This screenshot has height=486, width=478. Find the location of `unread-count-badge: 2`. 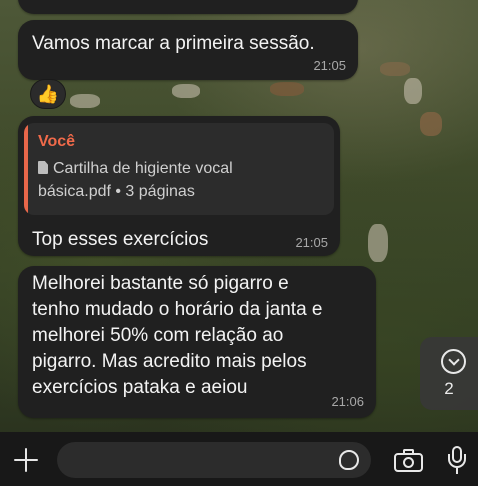

unread-count-badge: 2 is located at coordinates (449, 388).